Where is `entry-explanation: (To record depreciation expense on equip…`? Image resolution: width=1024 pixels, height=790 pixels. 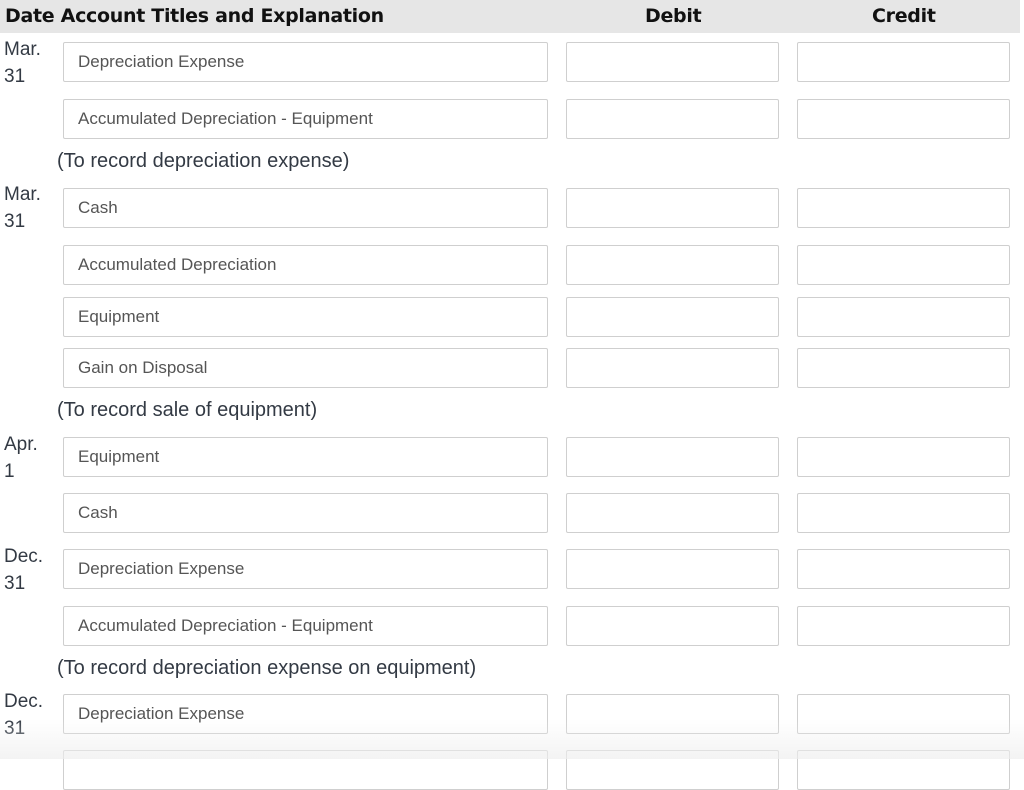 entry-explanation: (To record depreciation expense on equip… is located at coordinates (267, 668).